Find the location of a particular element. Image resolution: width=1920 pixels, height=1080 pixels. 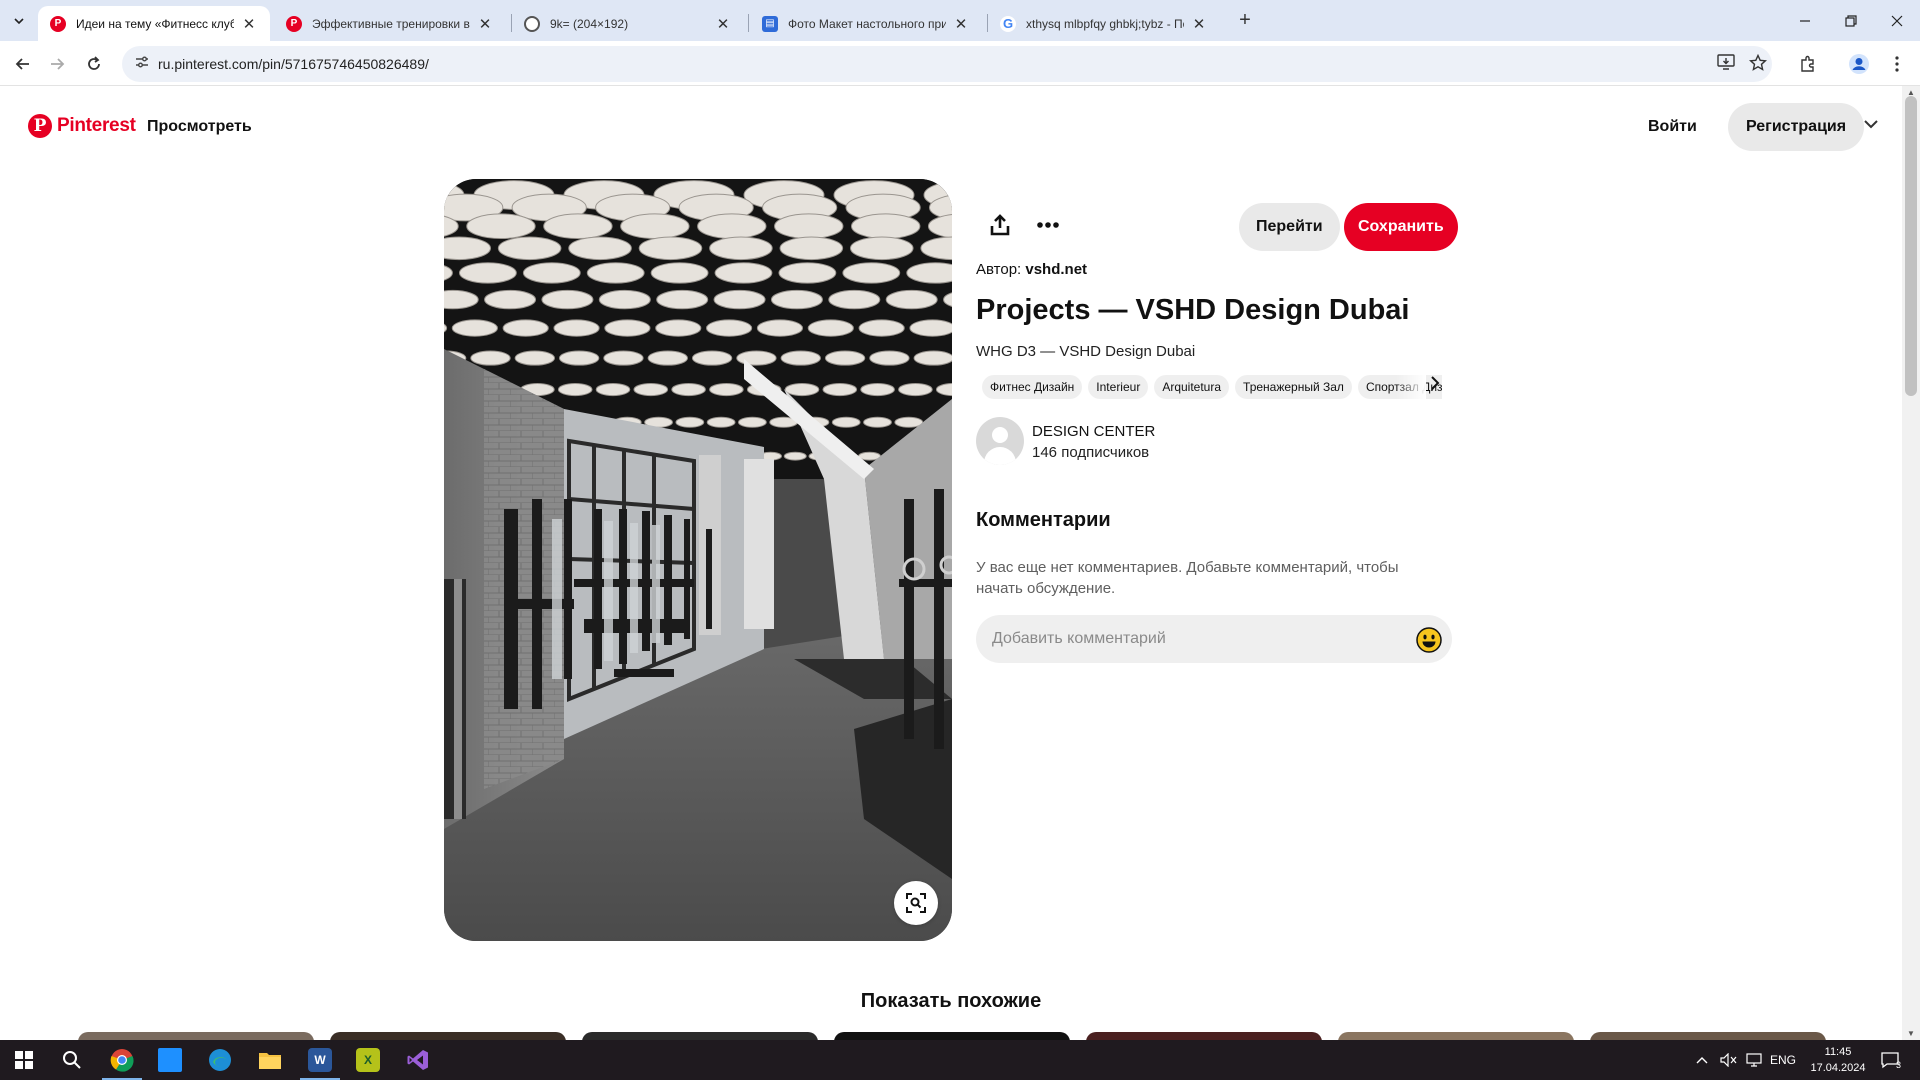

author-prefix: Автор: is located at coordinates (999, 269).